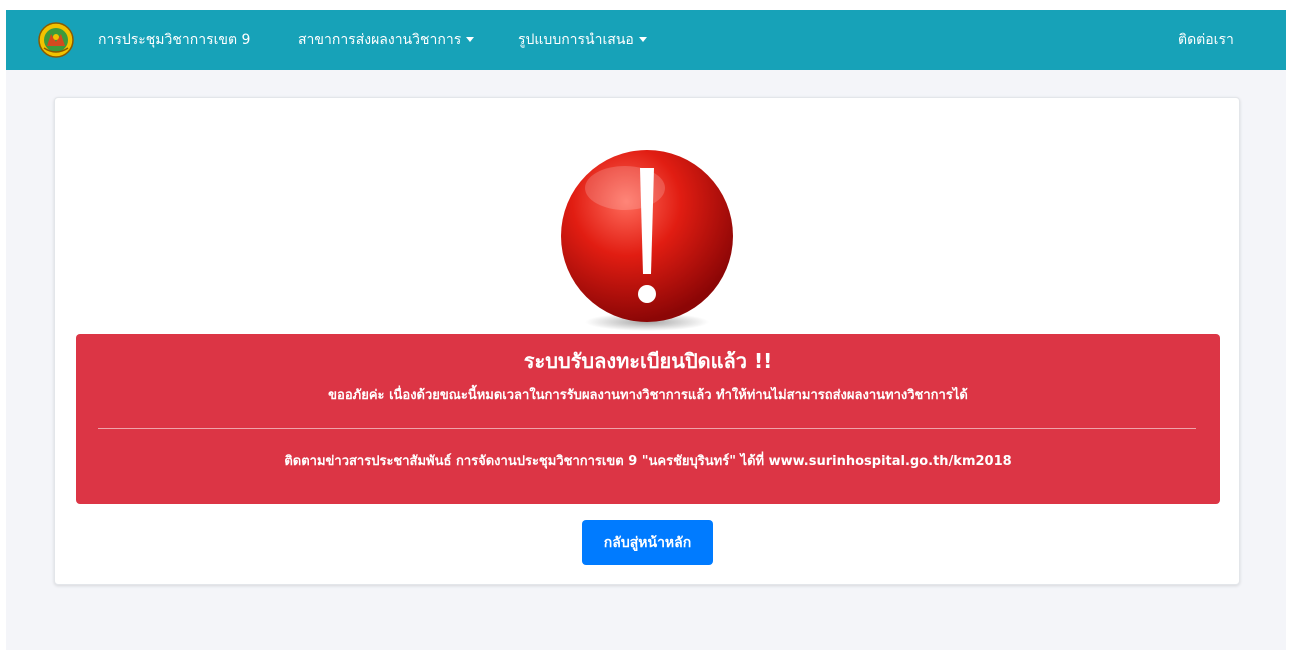 Image resolution: width=1292 pixels, height=650 pixels. What do you see at coordinates (647, 428) in the screenshot?
I see `alert-divider` at bounding box center [647, 428].